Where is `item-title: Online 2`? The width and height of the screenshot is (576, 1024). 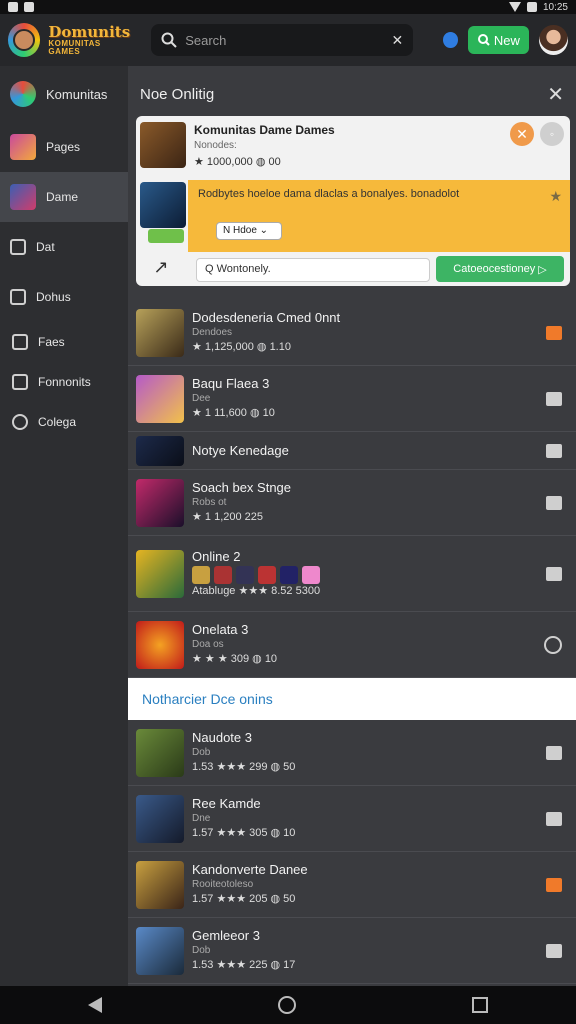 item-title: Online 2 is located at coordinates (216, 556).